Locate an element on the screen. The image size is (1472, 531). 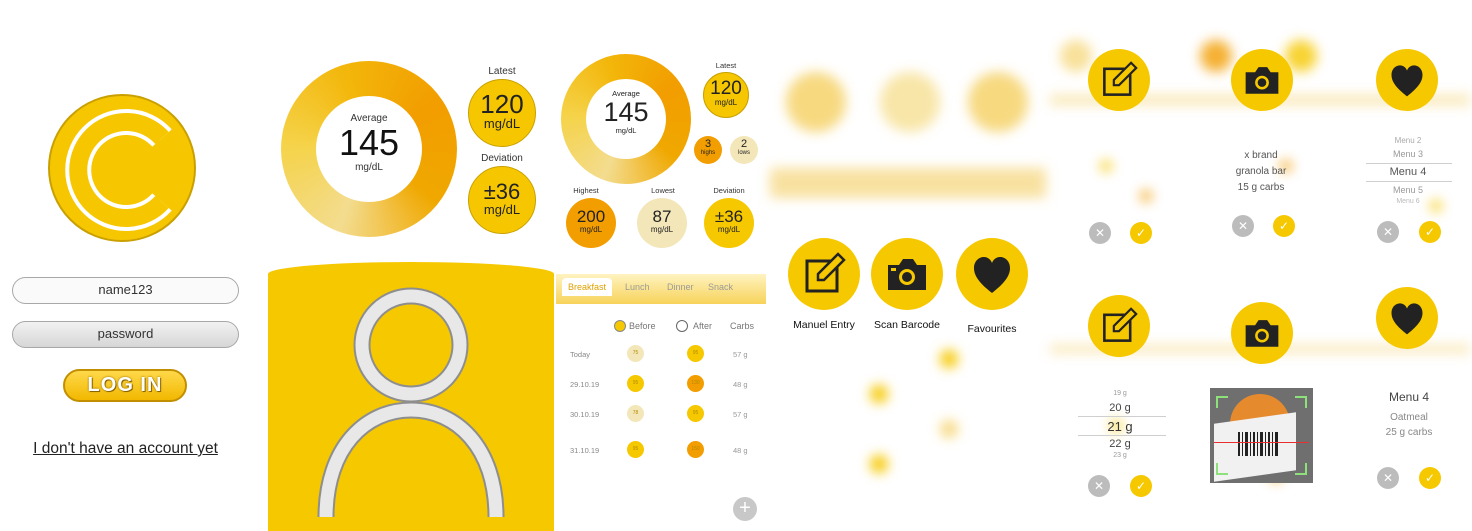
table-row: 31.10.19 95 150 48 g is located at coordinates (661, 451).